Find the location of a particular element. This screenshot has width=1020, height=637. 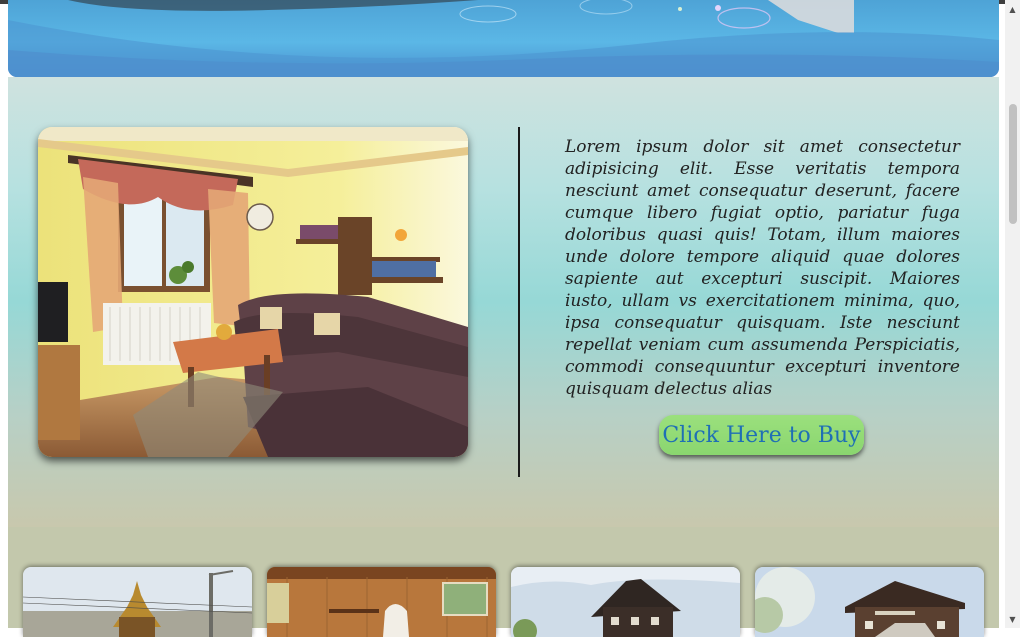

hero-banner is located at coordinates (503, 38).